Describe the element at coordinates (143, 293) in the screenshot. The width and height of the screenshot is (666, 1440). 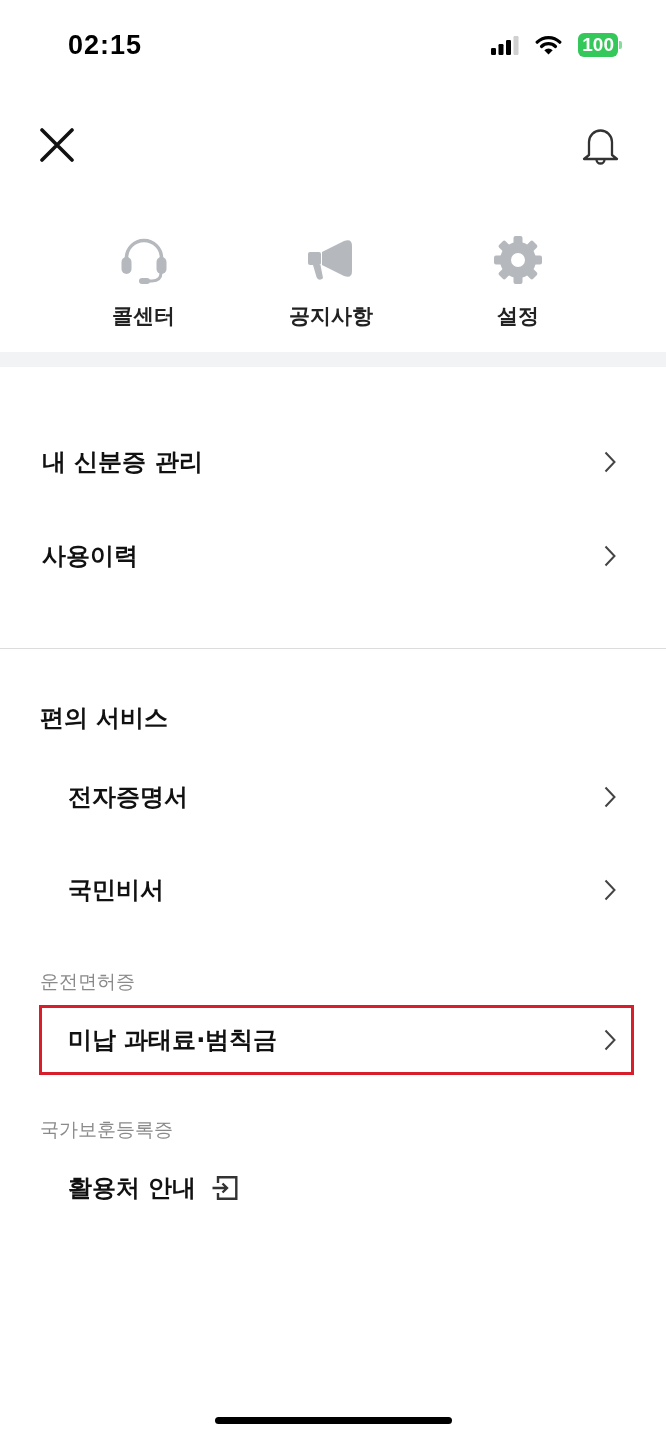
I see `shortcut-button: 콜센터` at that location.